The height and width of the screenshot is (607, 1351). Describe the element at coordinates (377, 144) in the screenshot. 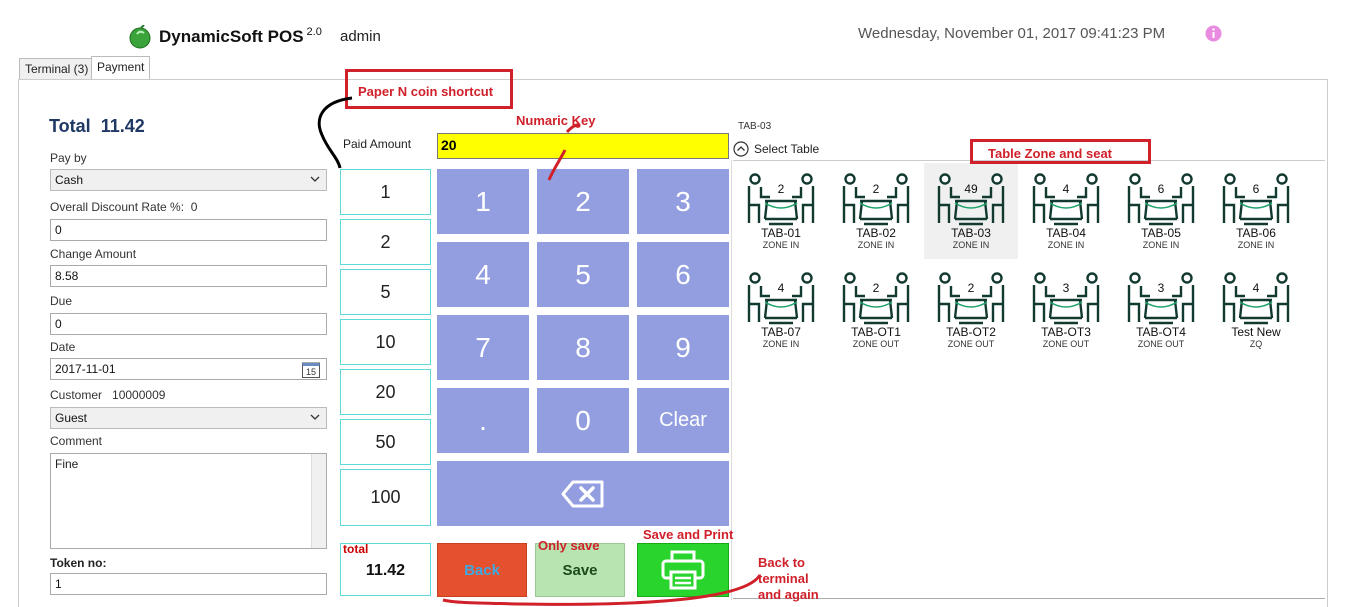

I see `paid-amount-label: Paid Amount` at that location.